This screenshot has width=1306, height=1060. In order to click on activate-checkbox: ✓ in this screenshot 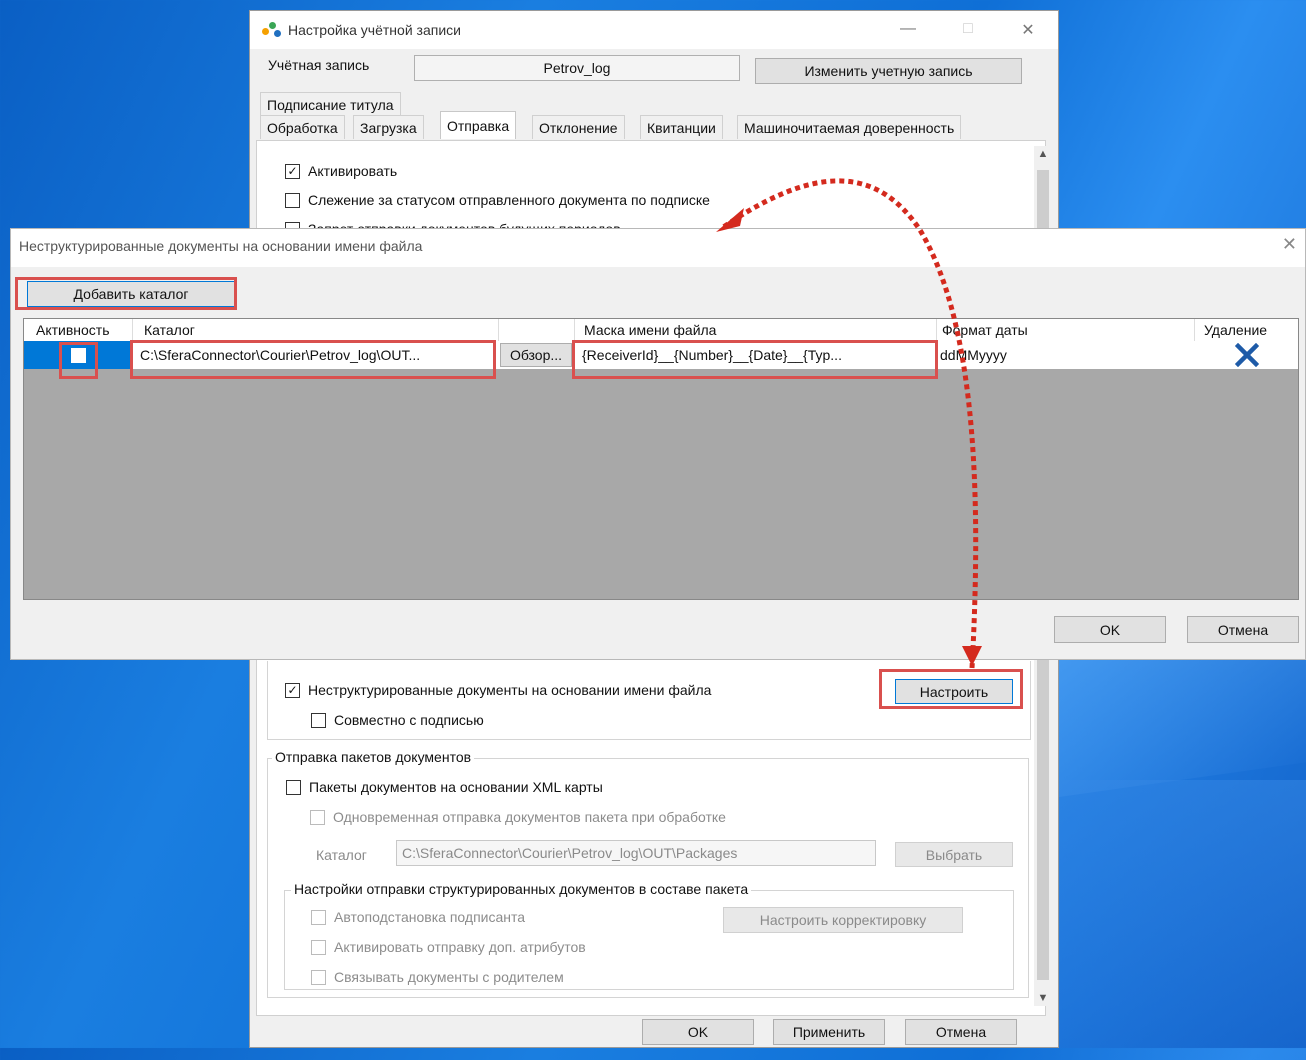, I will do `click(292, 171)`.